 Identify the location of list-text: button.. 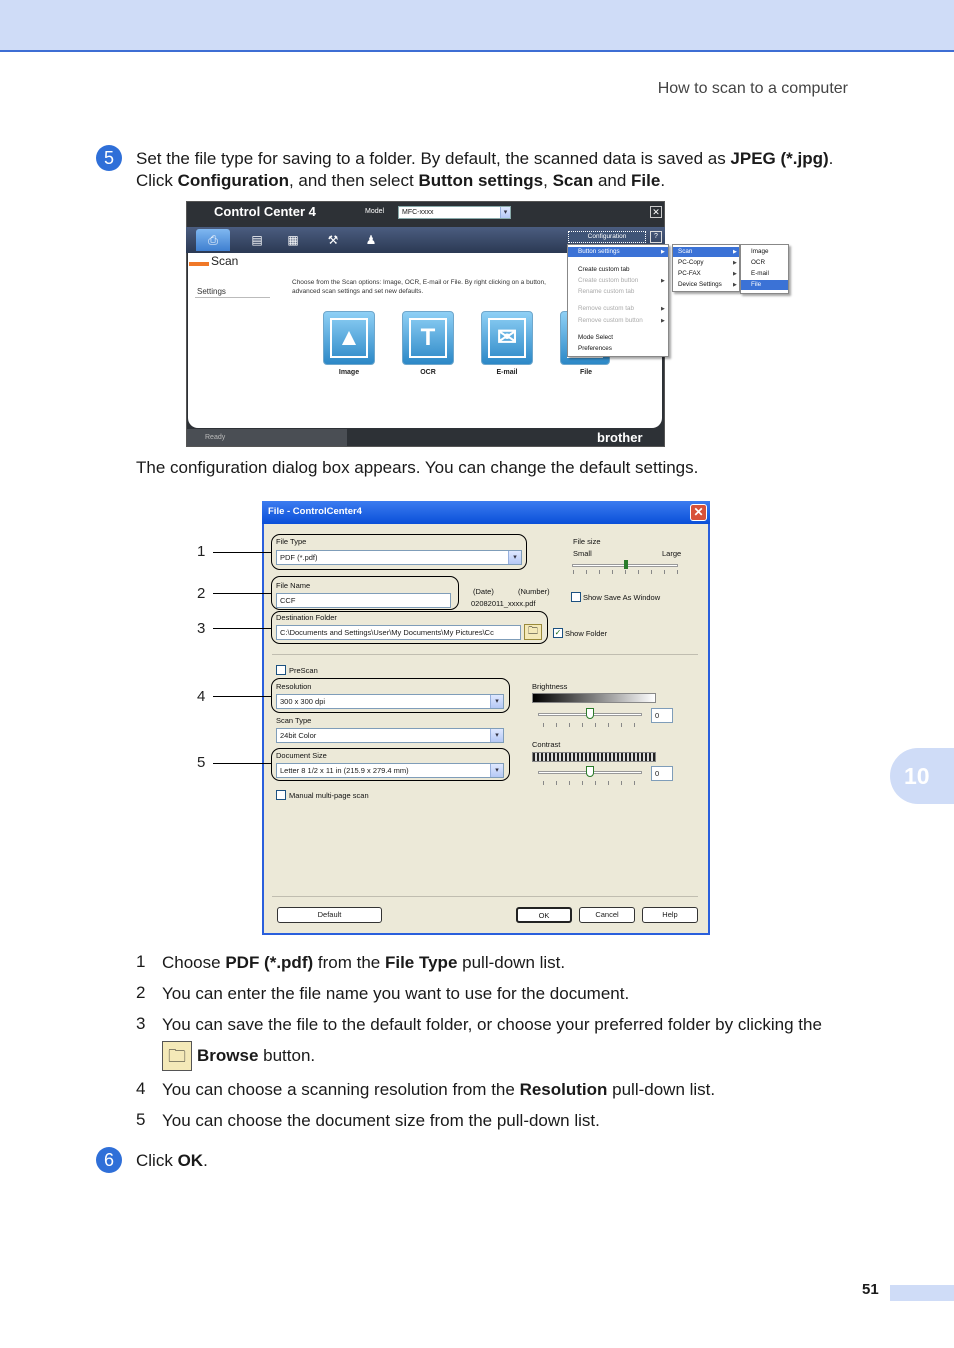
(287, 1055).